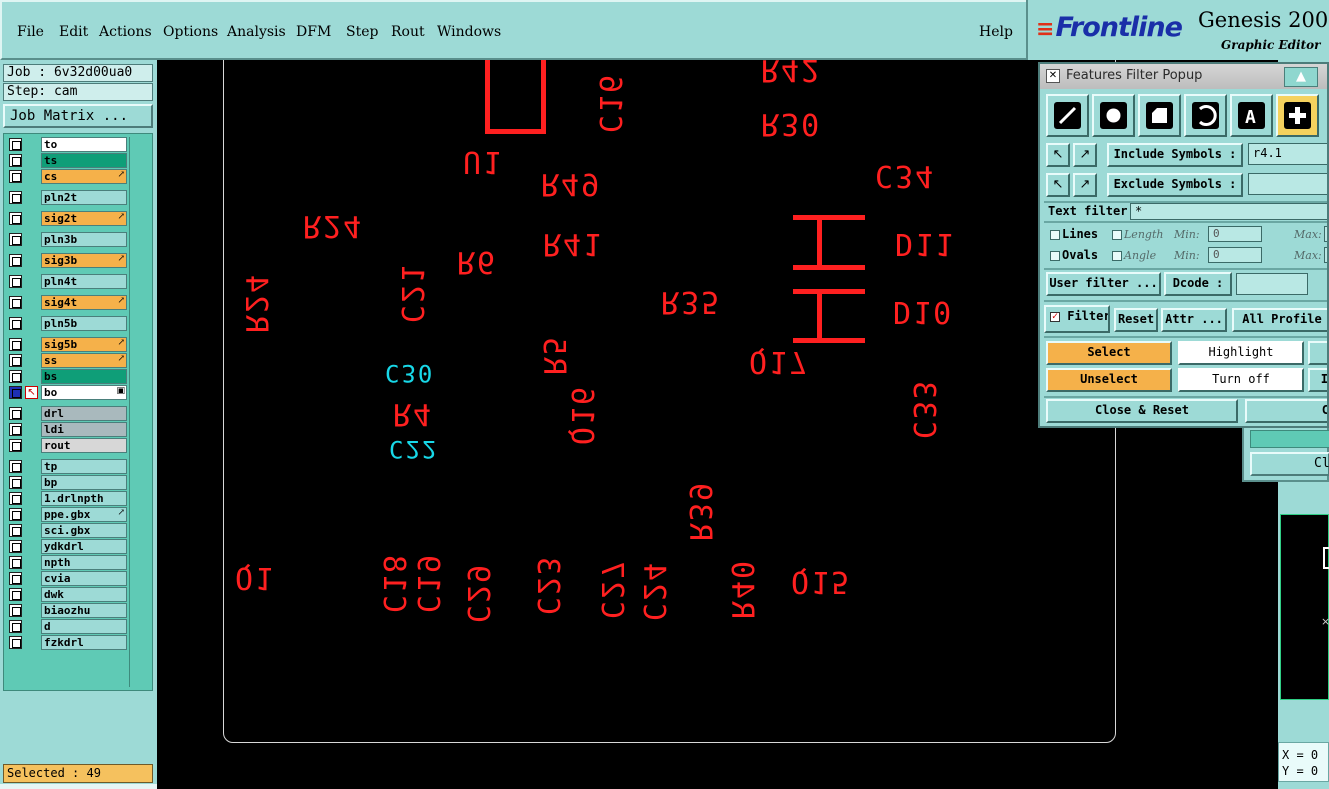 Image resolution: width=1329 pixels, height=789 pixels. I want to click on silkscreen-label: C16, so click(609, 103).